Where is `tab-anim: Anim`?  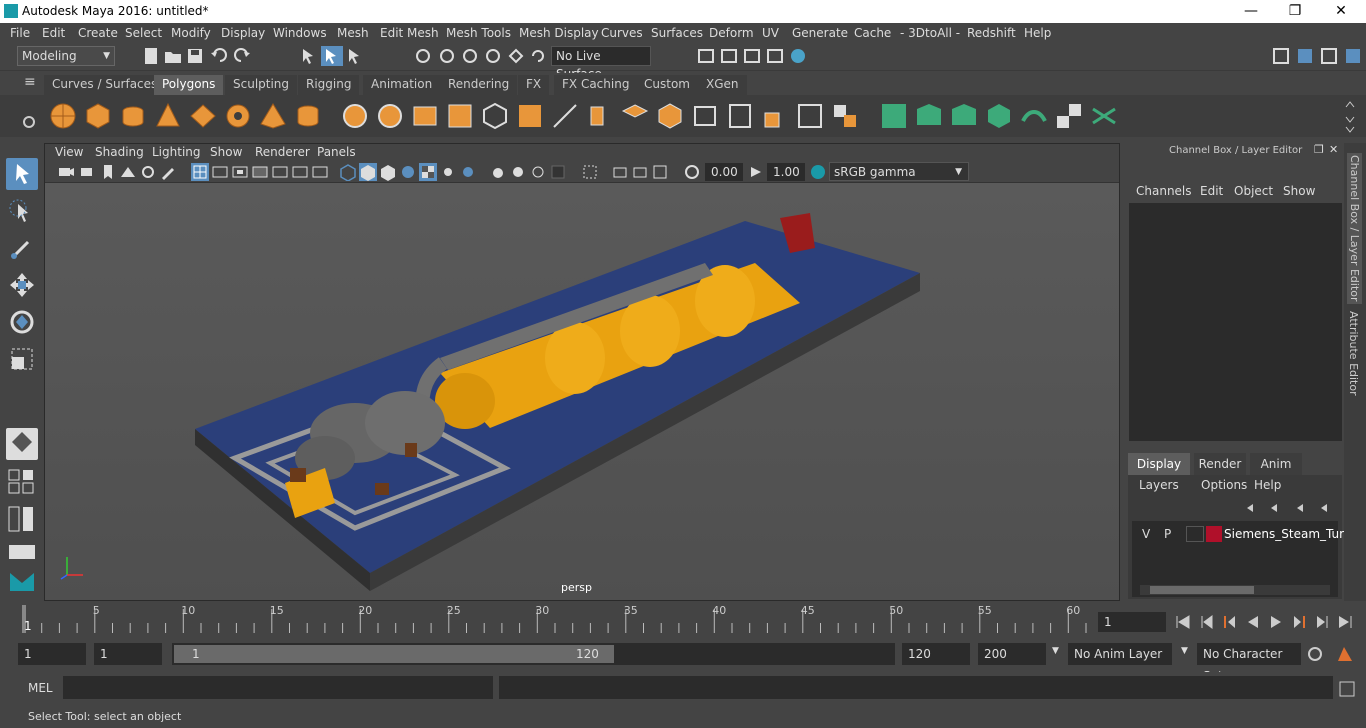 tab-anim: Anim is located at coordinates (1276, 464).